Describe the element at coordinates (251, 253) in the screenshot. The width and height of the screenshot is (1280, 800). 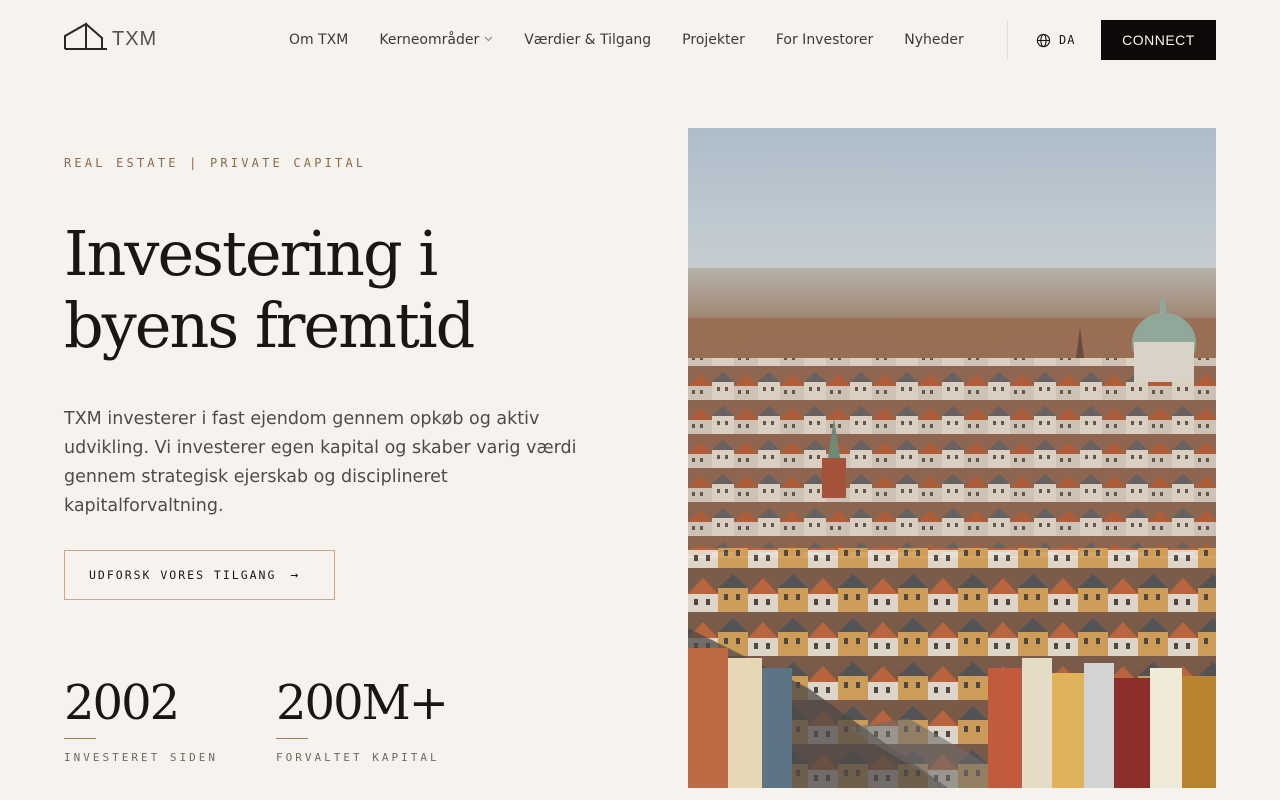
I see `hero-headline-line-1: Investering i` at that location.